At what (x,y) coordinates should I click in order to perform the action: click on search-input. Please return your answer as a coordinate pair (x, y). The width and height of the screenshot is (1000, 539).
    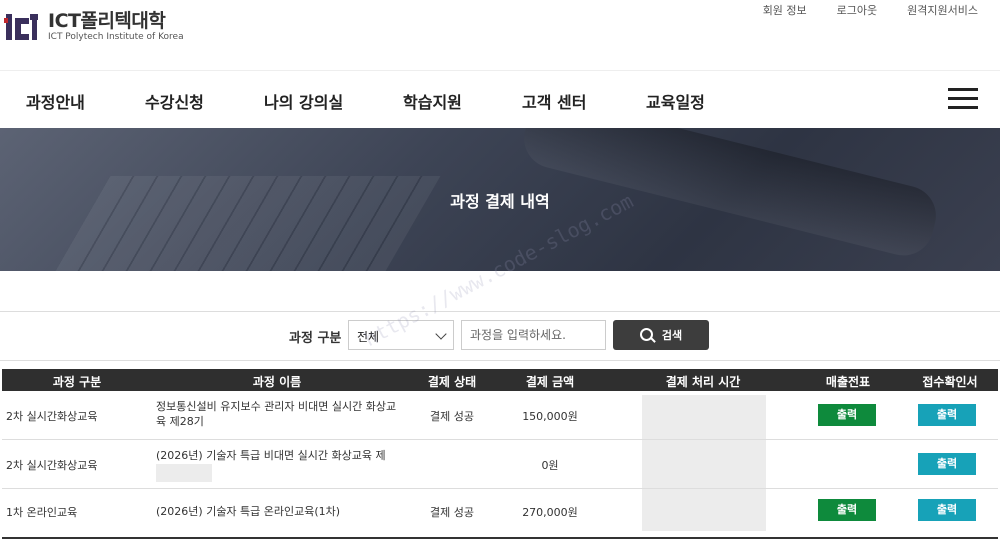
    Looking at the image, I should click on (533, 335).